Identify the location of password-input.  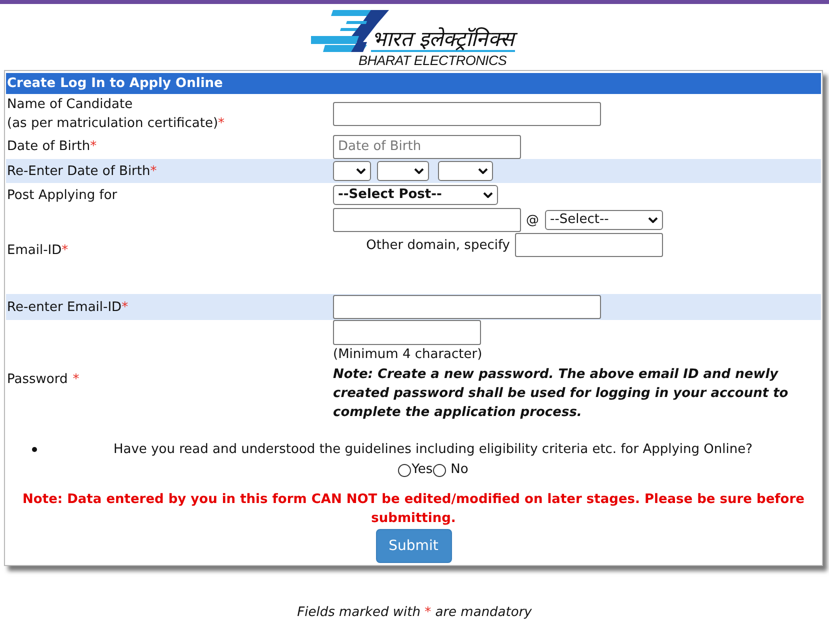
(407, 332).